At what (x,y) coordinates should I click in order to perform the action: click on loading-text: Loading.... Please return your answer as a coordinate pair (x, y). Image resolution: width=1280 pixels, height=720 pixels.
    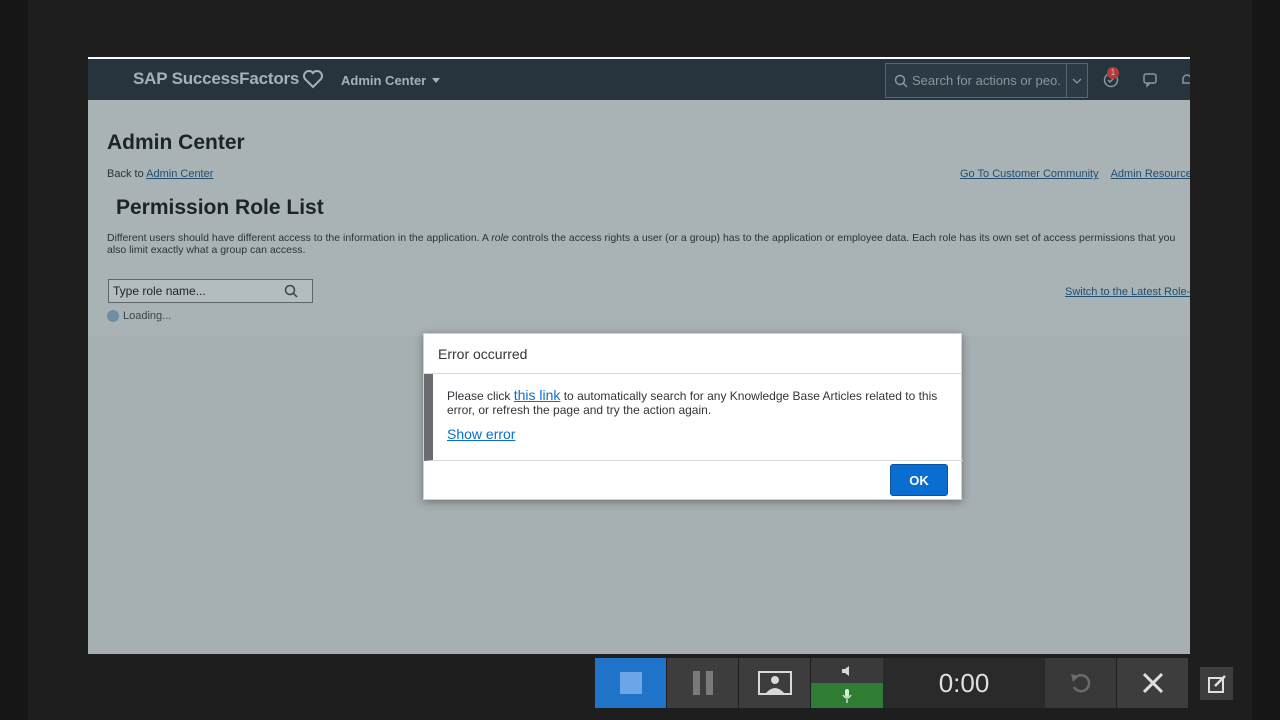
    Looking at the image, I should click on (147, 316).